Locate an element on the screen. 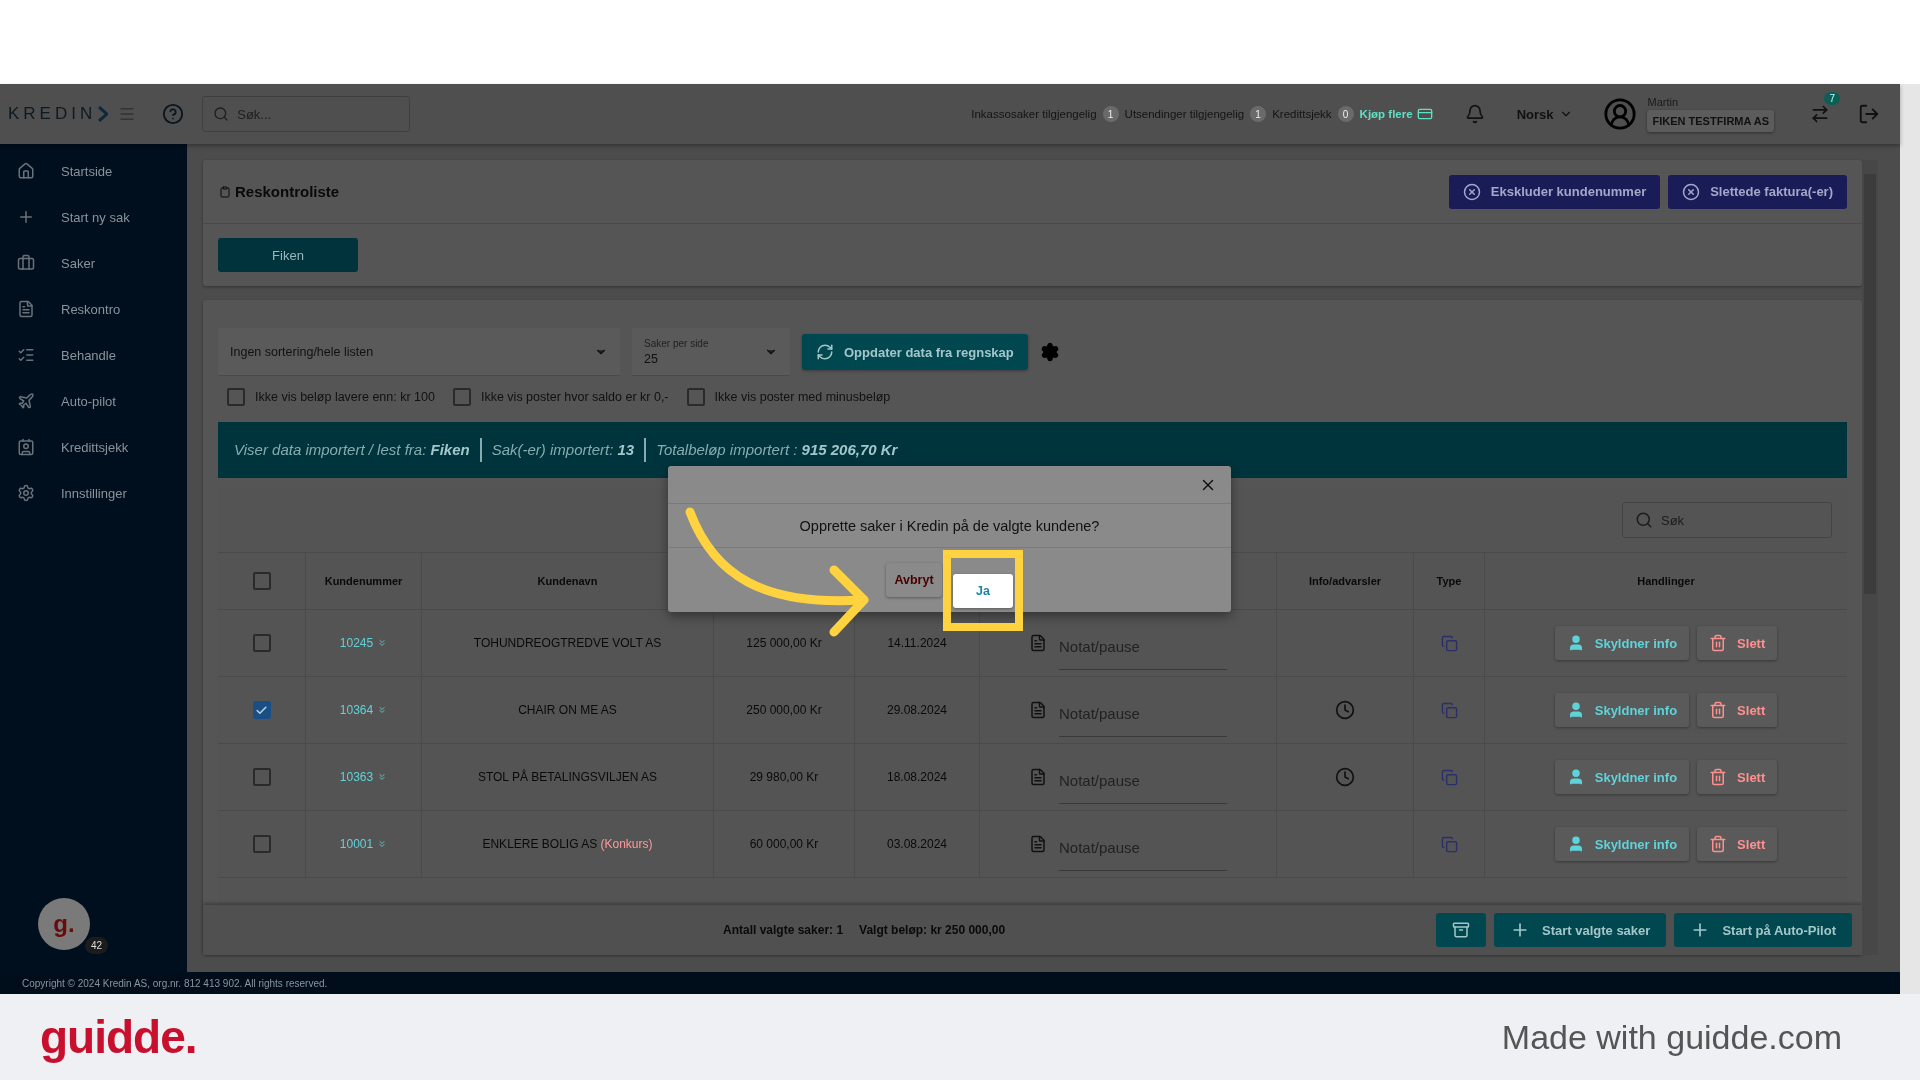 This screenshot has width=1920, height=1080. scrollbar is located at coordinates (1870, 557).